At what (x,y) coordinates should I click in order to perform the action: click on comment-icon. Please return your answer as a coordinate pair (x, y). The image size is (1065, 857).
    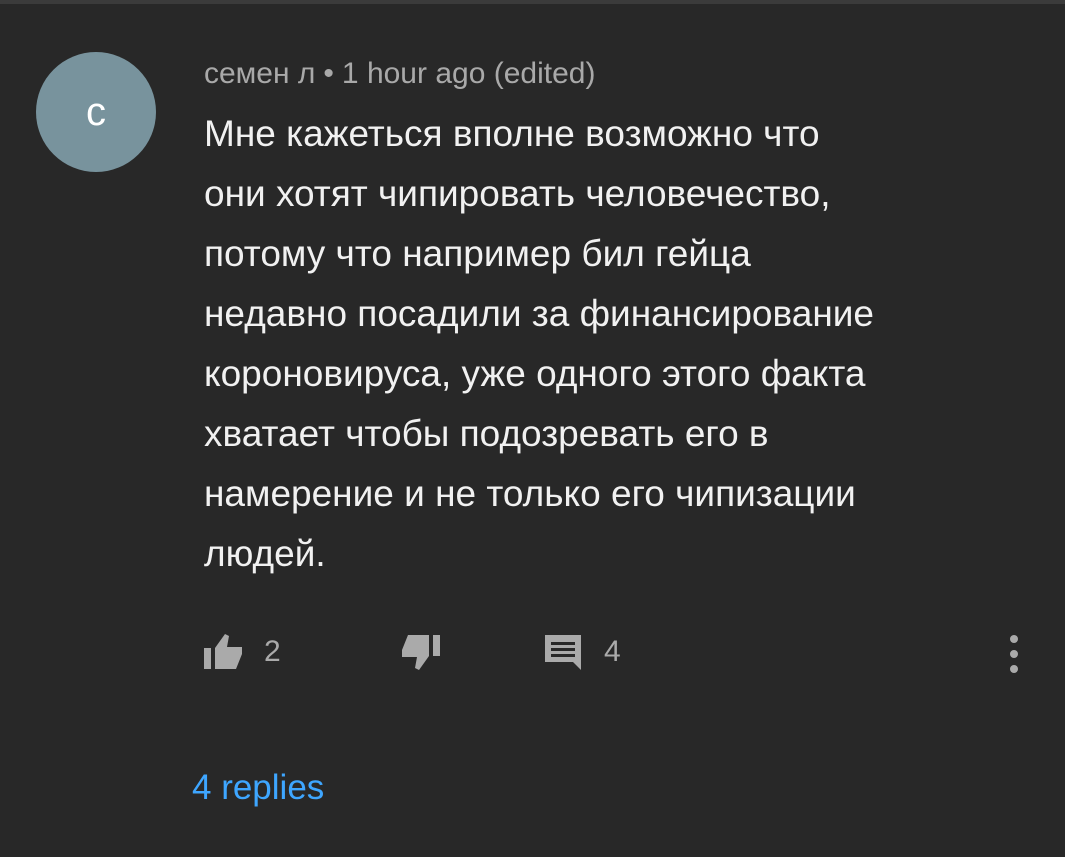
    Looking at the image, I should click on (564, 652).